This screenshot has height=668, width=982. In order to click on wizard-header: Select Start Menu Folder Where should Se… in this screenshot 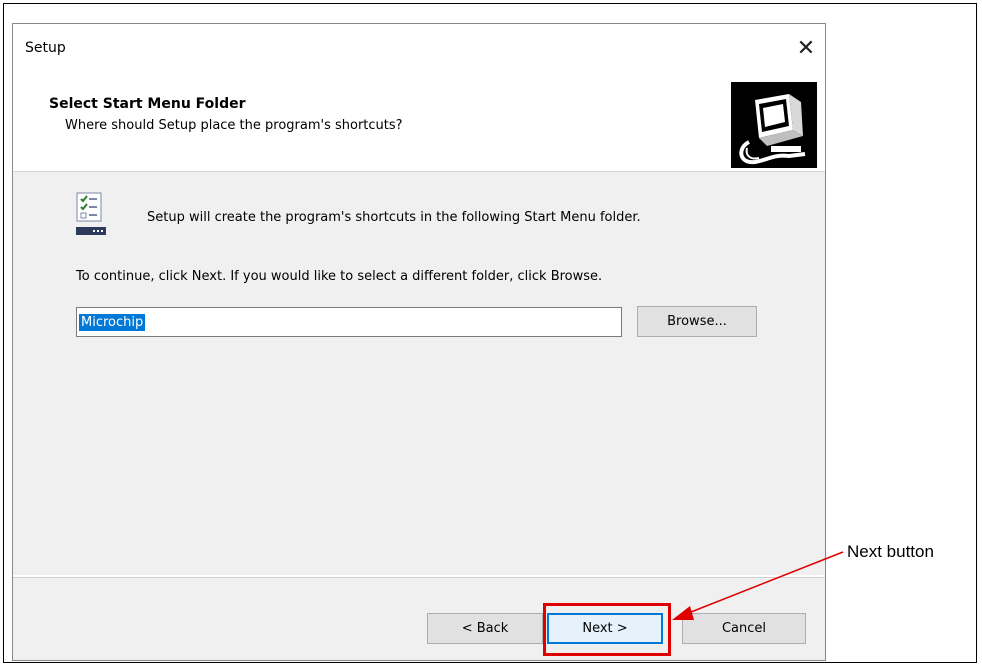, I will do `click(419, 125)`.